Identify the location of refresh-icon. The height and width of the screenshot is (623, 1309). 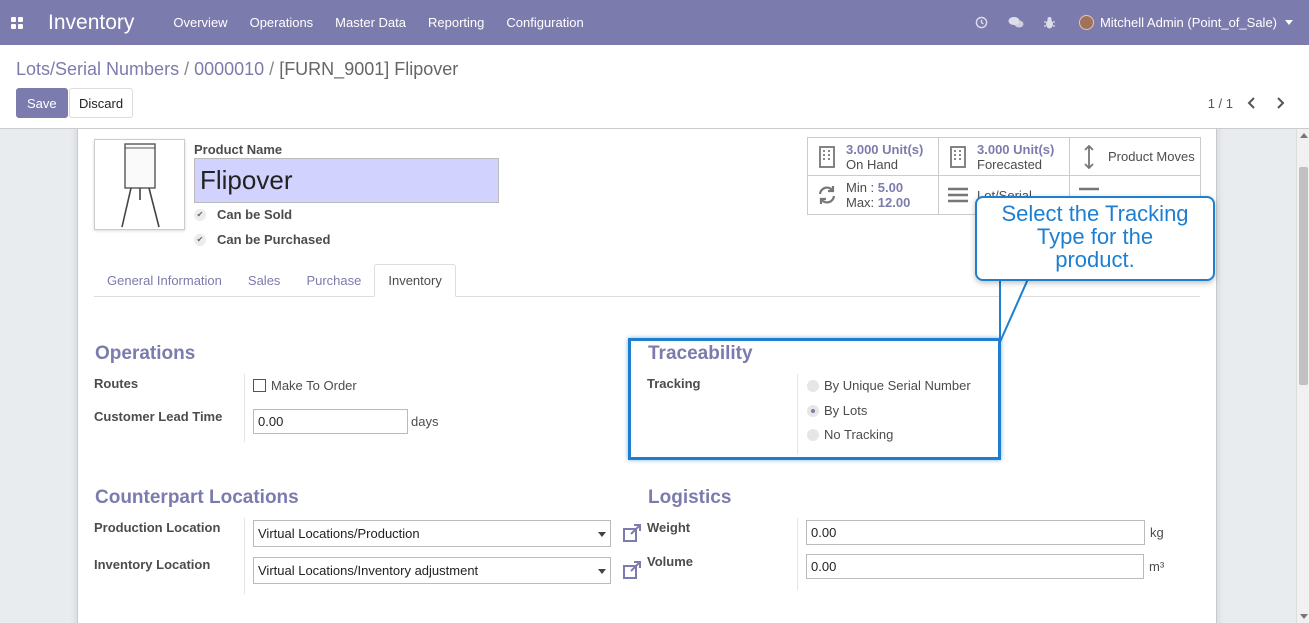
(827, 195).